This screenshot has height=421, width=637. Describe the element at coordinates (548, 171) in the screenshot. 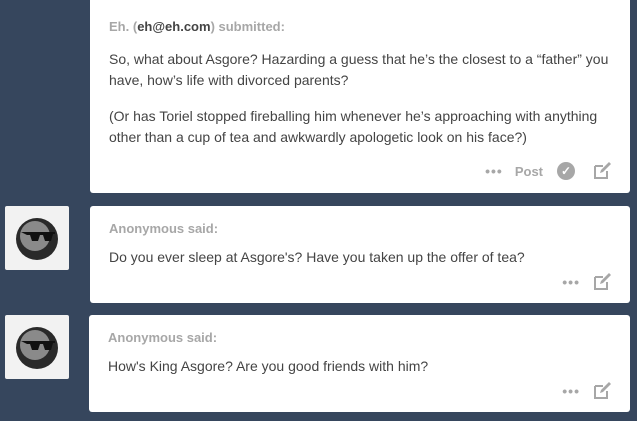

I see `submission-actions: ••• Post ✓` at that location.